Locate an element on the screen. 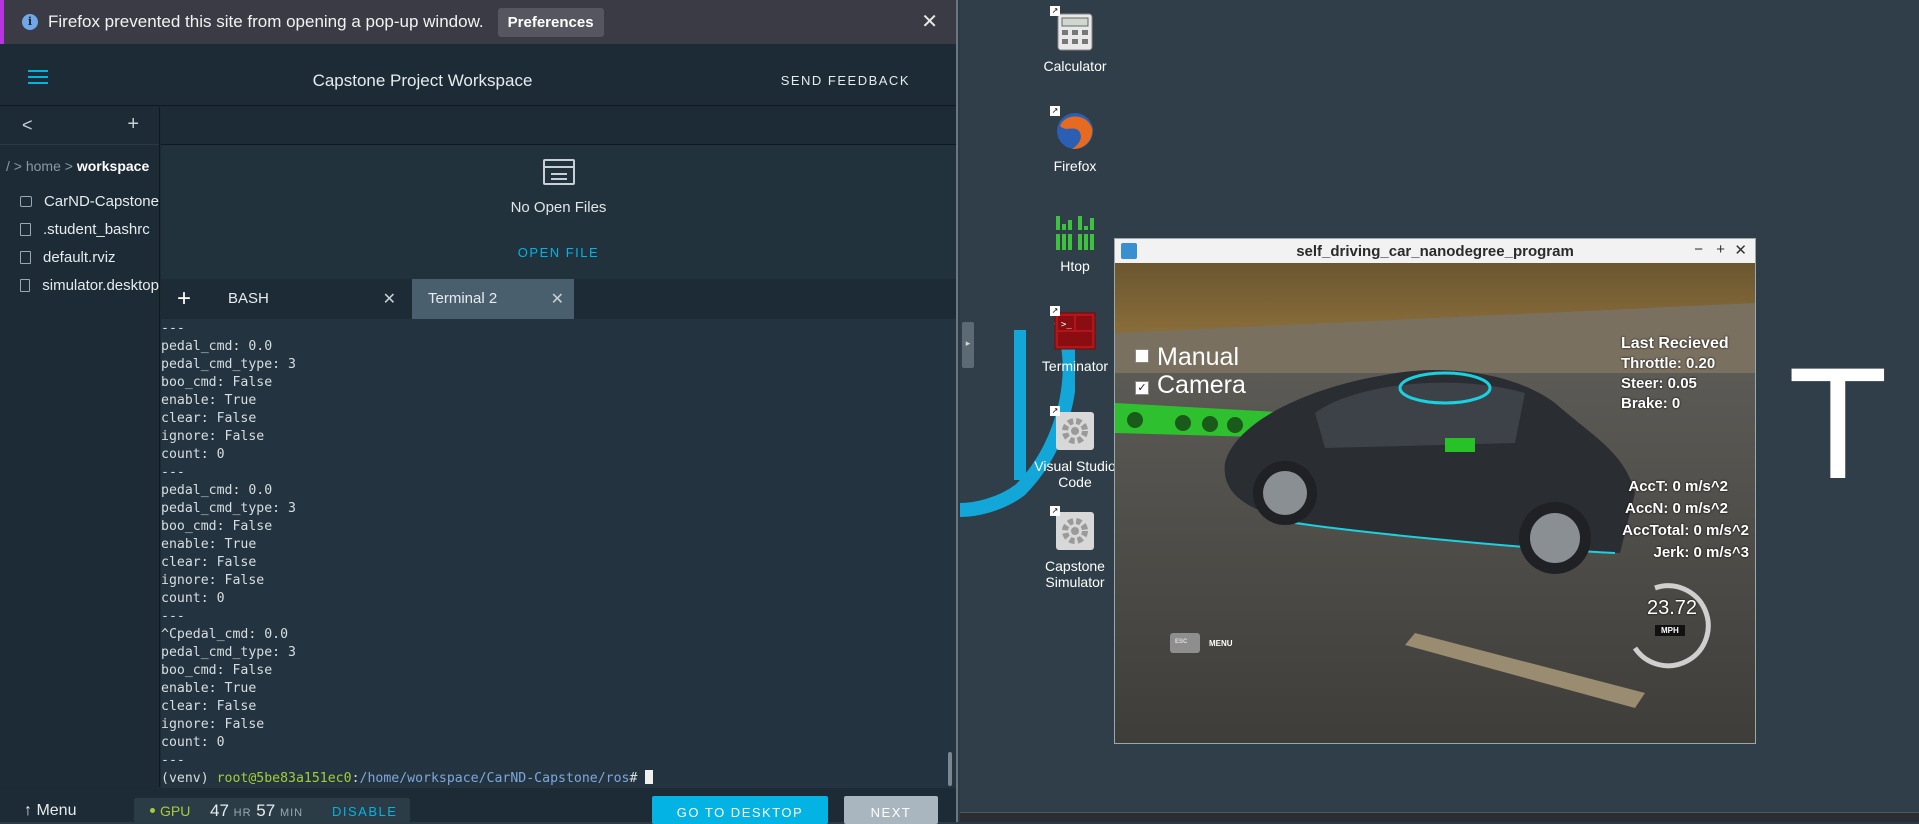 The image size is (1919, 824). desktop-icon-label: Calculator is located at coordinates (1075, 66).